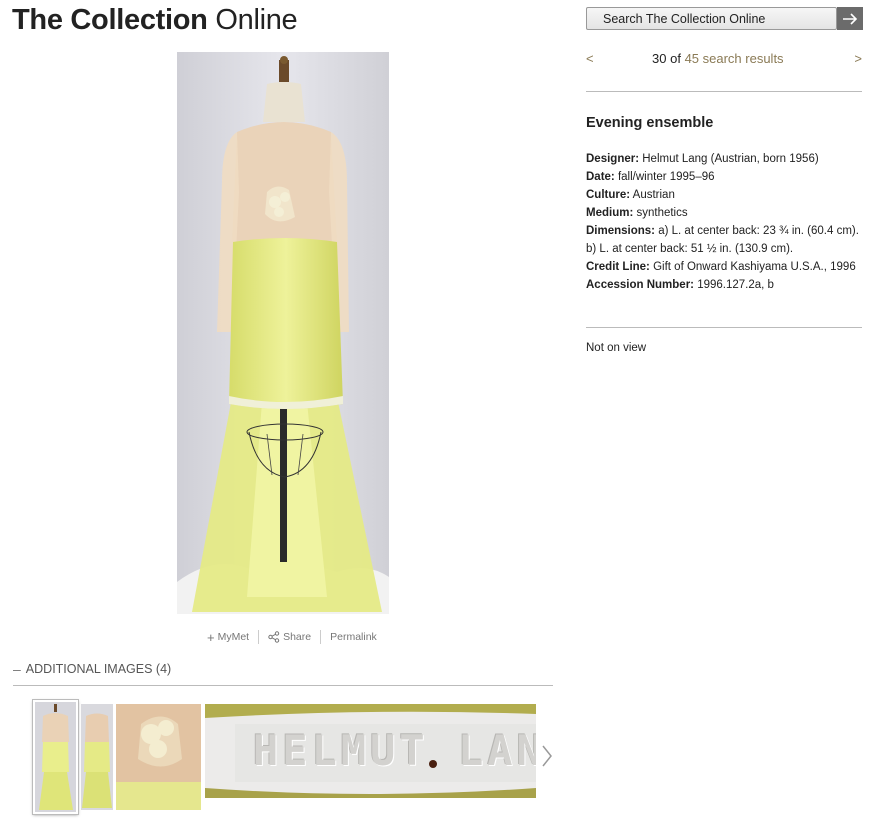  Describe the element at coordinates (616, 348) in the screenshot. I see `on-view-status: Not on view` at that location.